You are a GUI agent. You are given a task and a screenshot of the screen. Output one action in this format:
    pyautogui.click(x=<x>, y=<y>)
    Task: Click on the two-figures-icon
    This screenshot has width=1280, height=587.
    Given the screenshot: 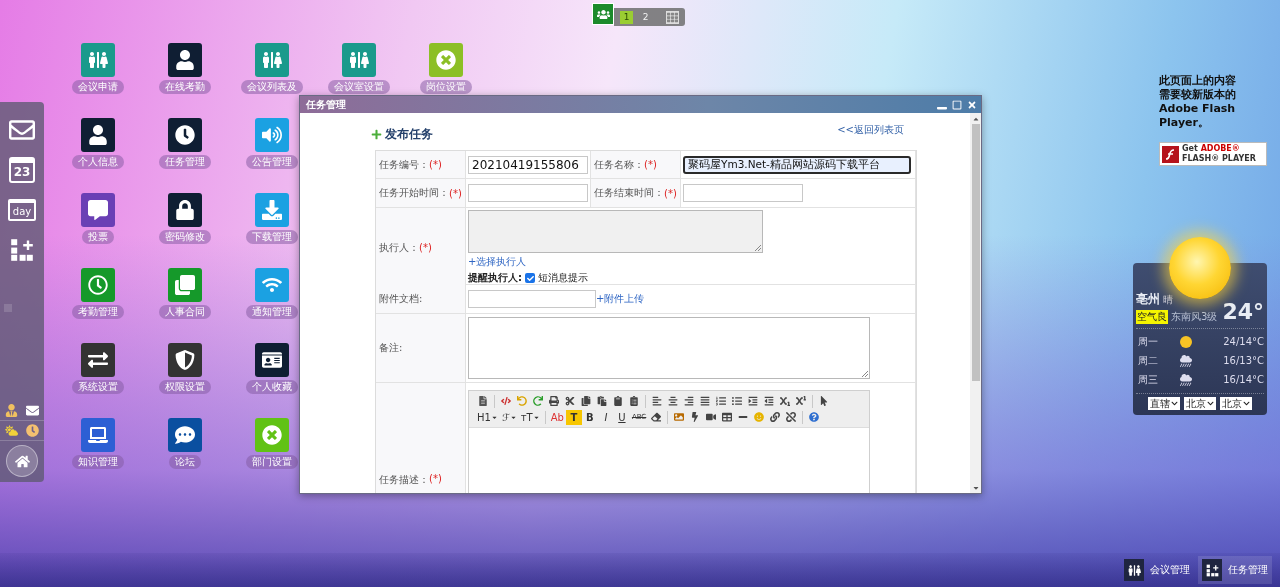 What is the action you would take?
    pyautogui.click(x=1134, y=570)
    